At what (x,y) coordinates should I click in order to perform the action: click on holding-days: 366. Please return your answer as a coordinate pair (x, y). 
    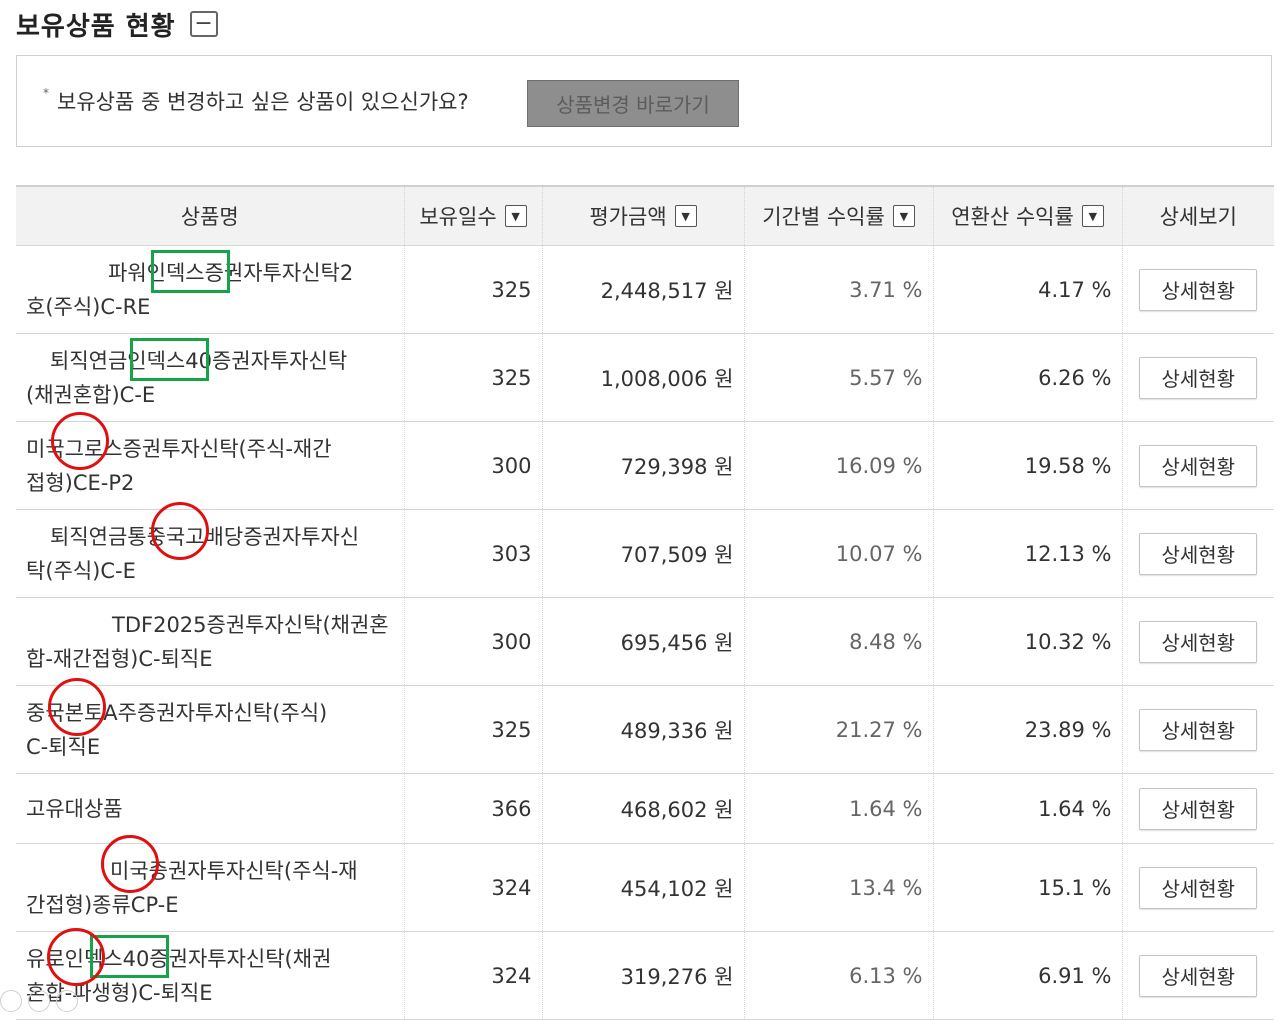
    Looking at the image, I should click on (472, 808).